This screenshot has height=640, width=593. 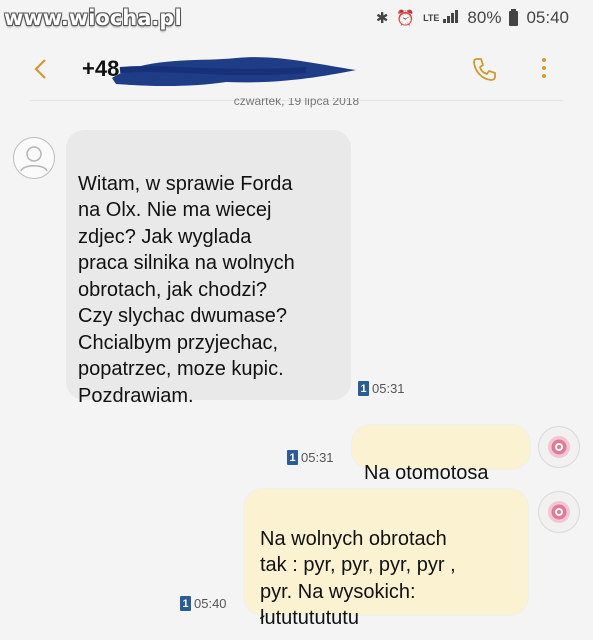 I want to click on person-icon, so click(x=34, y=159).